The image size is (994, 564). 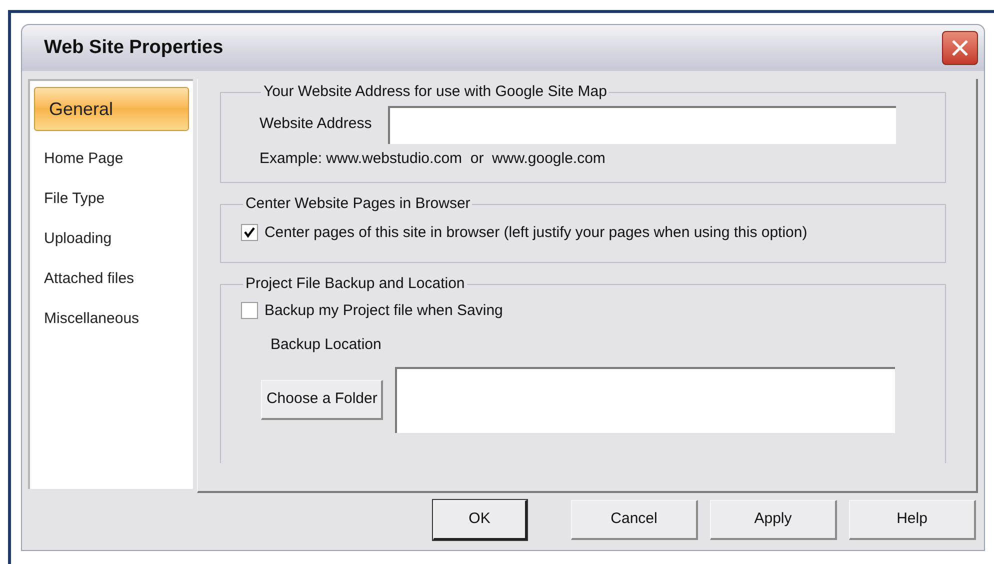 I want to click on example-text: Example: www.webstudio.com or www.google.com, so click(x=432, y=158).